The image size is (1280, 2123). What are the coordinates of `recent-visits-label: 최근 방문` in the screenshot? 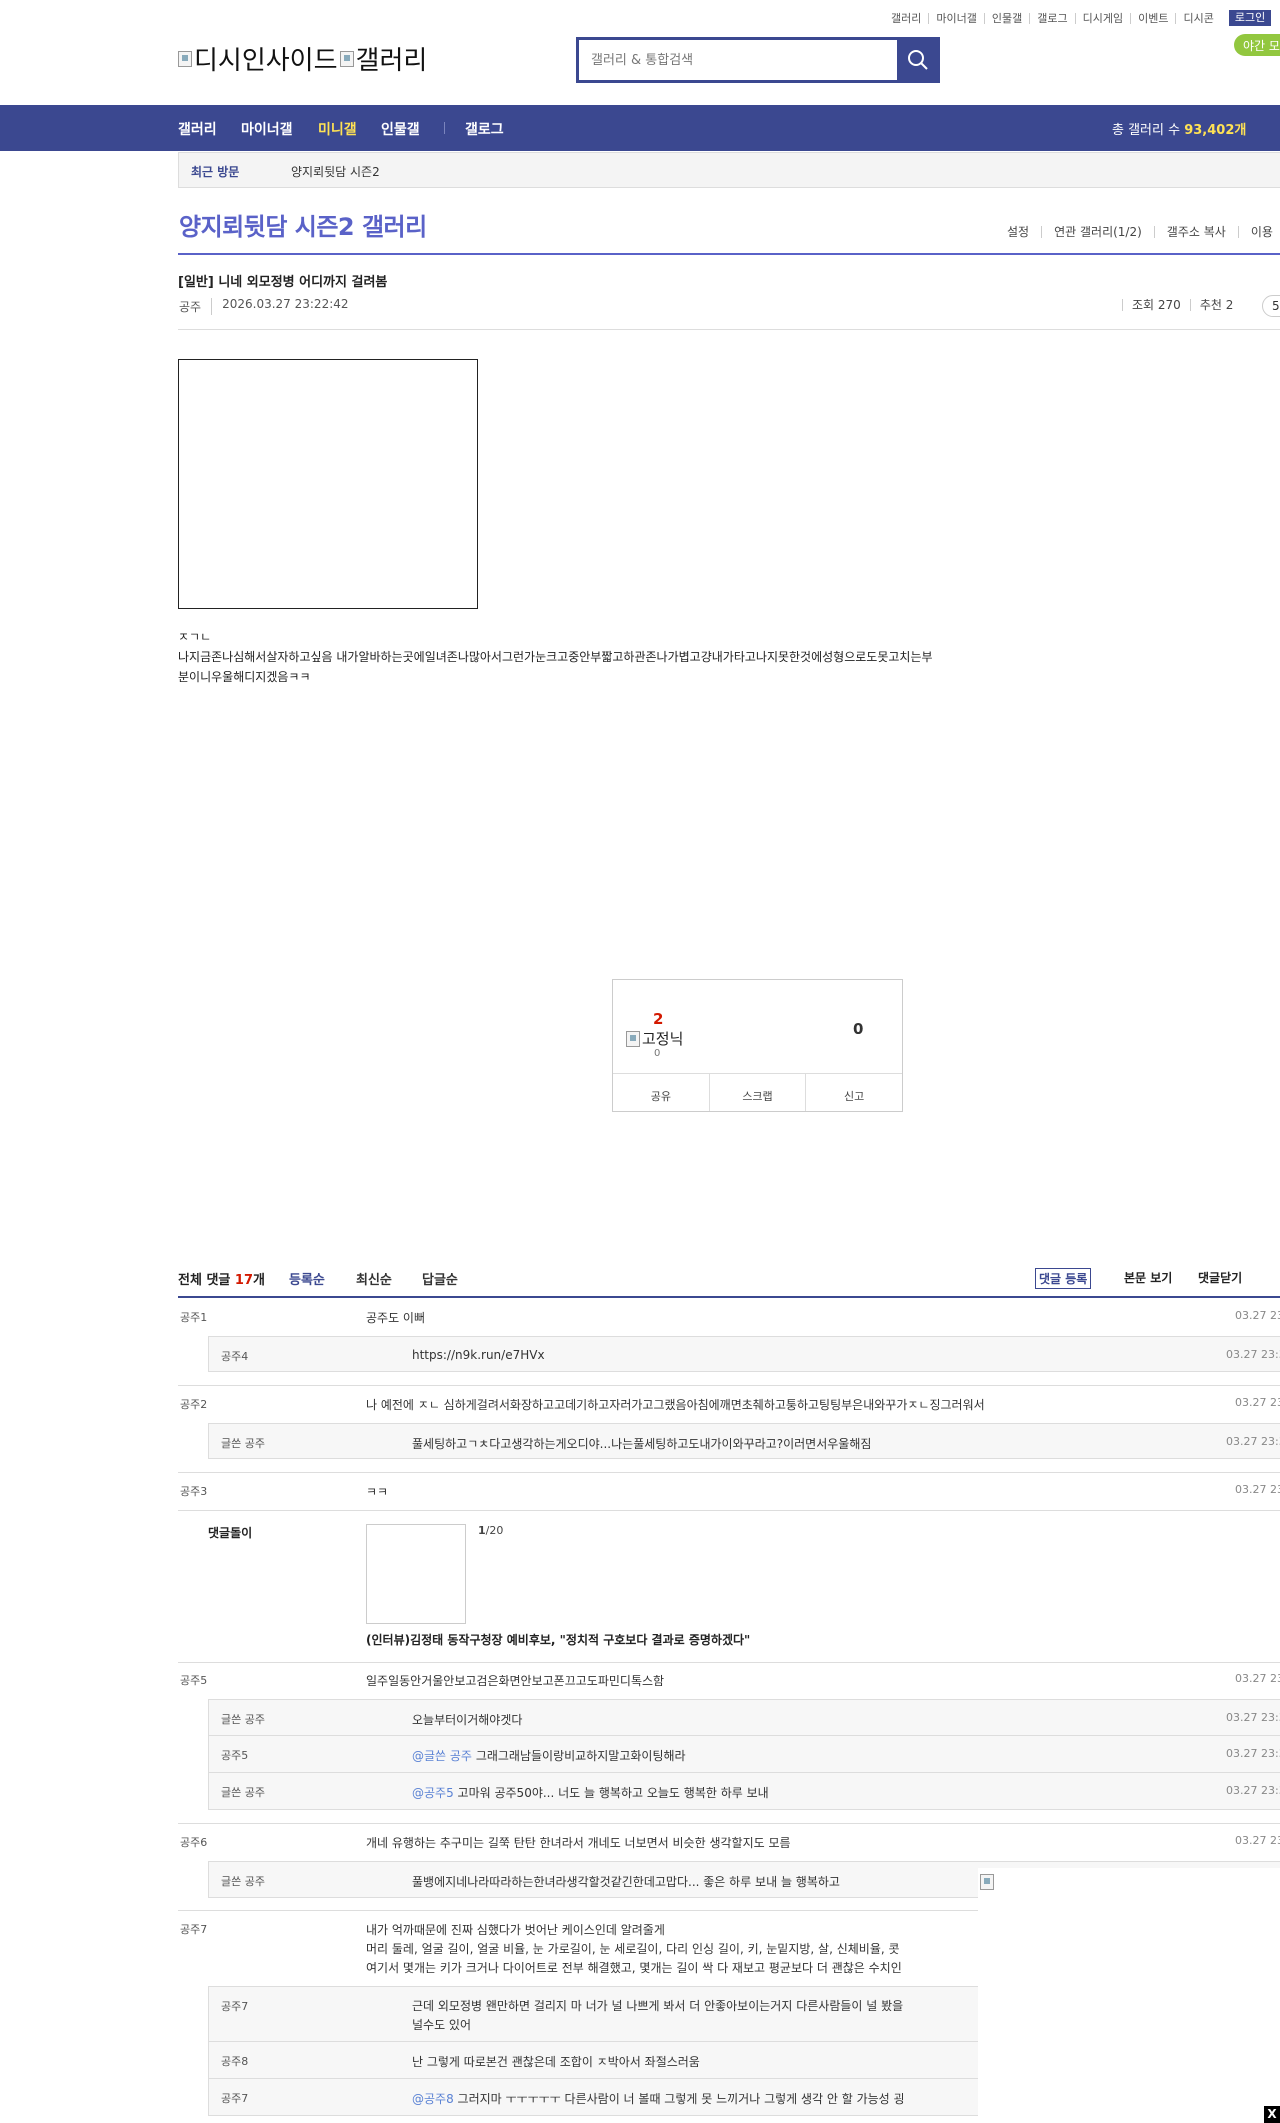 It's located at (215, 171).